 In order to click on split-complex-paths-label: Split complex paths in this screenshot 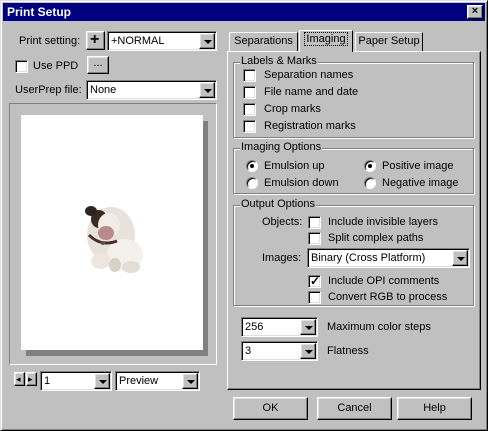, I will do `click(376, 238)`.